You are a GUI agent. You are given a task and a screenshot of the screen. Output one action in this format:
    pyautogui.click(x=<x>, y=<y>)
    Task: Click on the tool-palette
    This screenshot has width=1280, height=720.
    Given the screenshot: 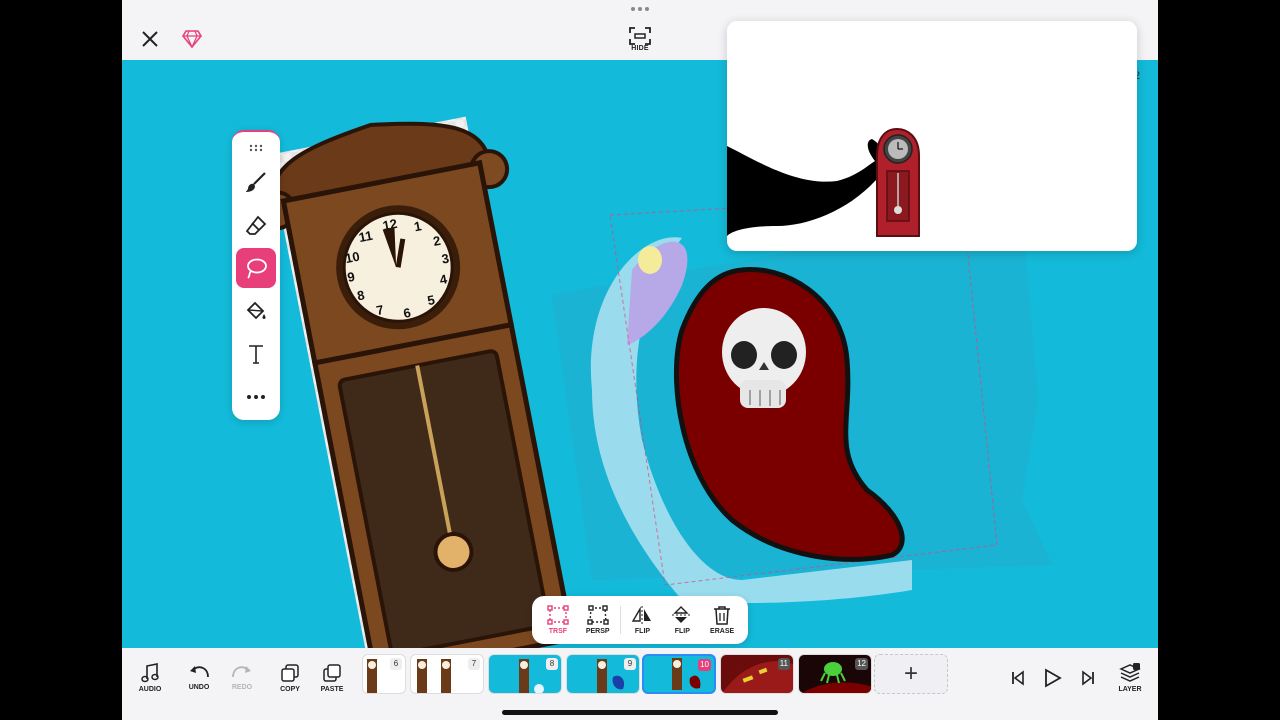 What is the action you would take?
    pyautogui.click(x=256, y=275)
    